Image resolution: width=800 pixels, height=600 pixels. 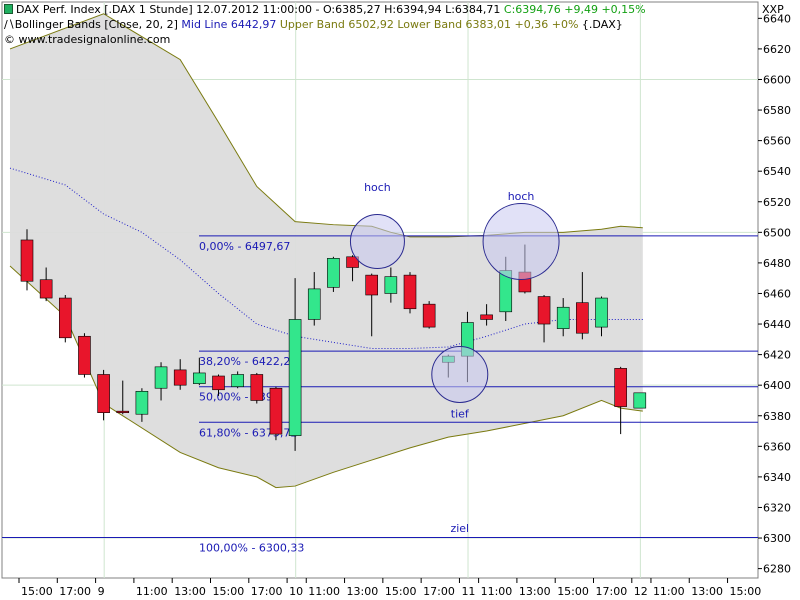 I want to click on y-tick-label: 6460, so click(x=777, y=293).